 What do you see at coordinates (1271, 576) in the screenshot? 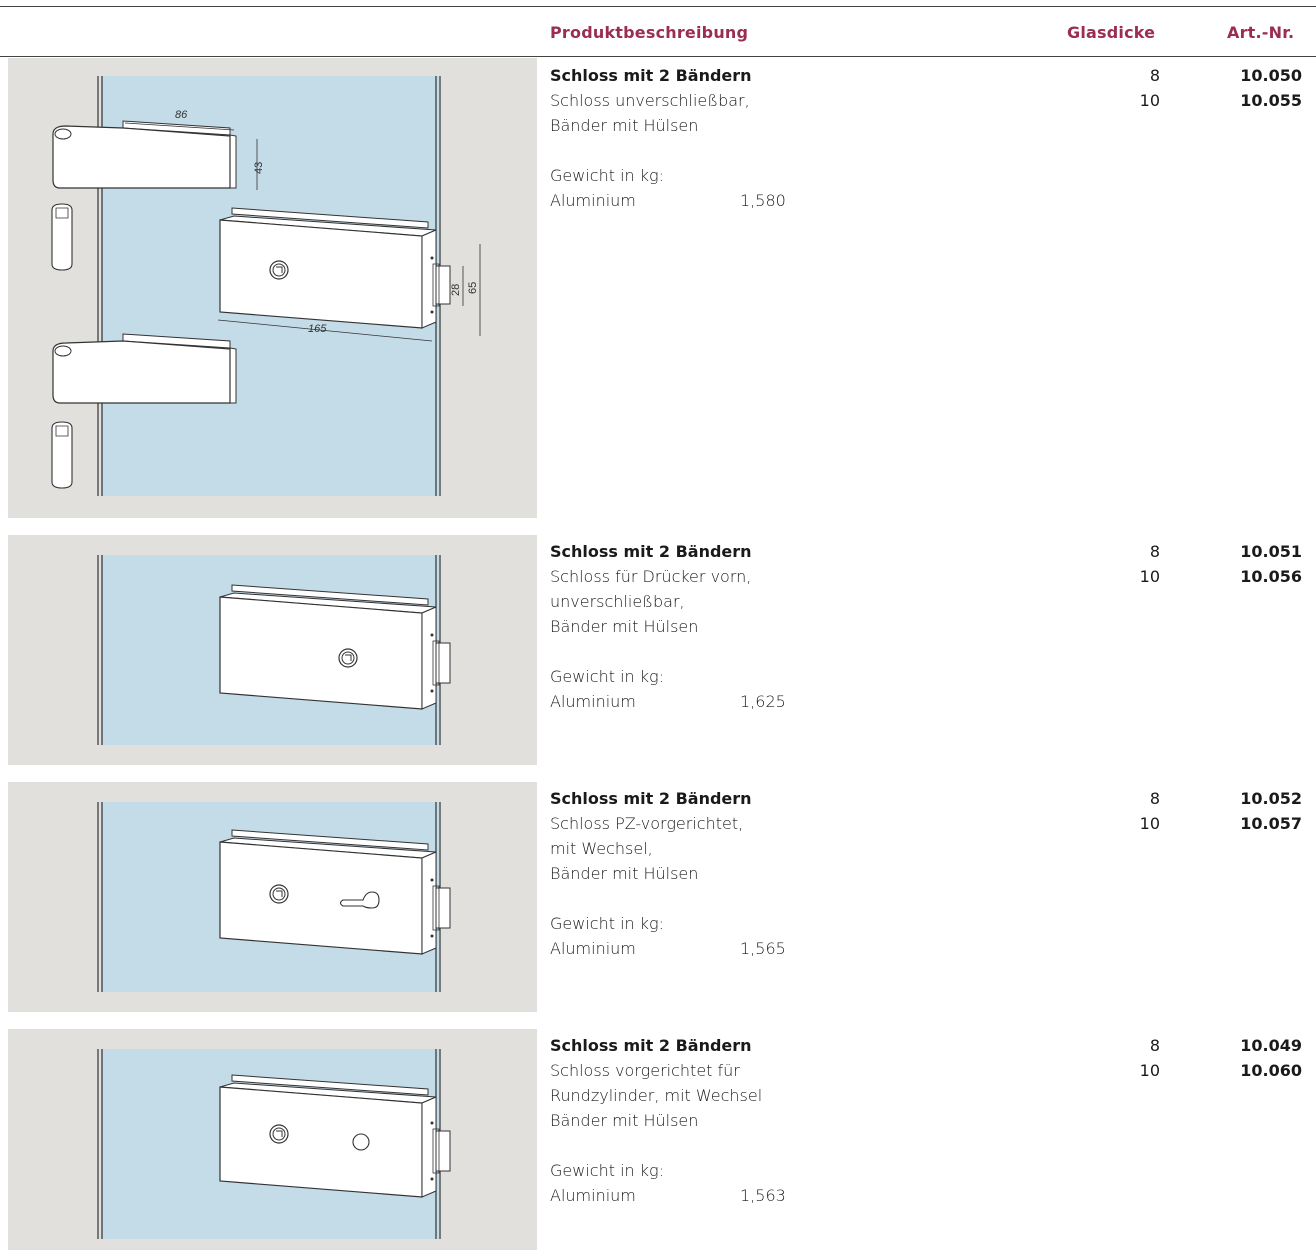
I see `article-number: 10.056` at bounding box center [1271, 576].